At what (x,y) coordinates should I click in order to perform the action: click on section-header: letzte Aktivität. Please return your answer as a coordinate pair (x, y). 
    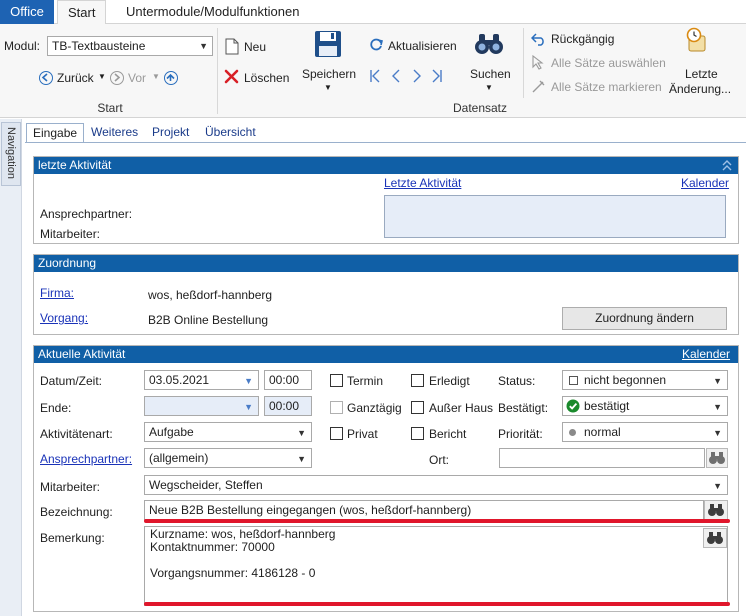
    Looking at the image, I should click on (386, 165).